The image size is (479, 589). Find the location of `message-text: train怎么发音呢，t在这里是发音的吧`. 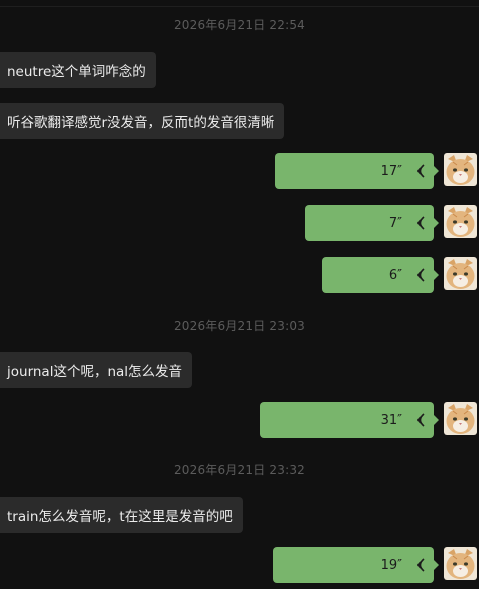

message-text: train怎么发音呢，t在这里是发音的吧 is located at coordinates (120, 517).